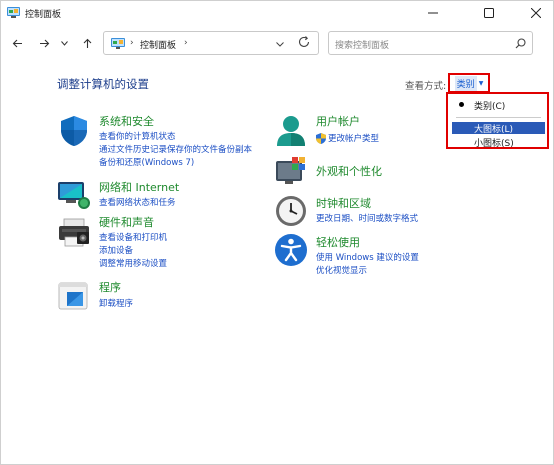 The height and width of the screenshot is (465, 554). Describe the element at coordinates (494, 144) in the screenshot. I see `menu-item-label: 小图标(S)` at that location.